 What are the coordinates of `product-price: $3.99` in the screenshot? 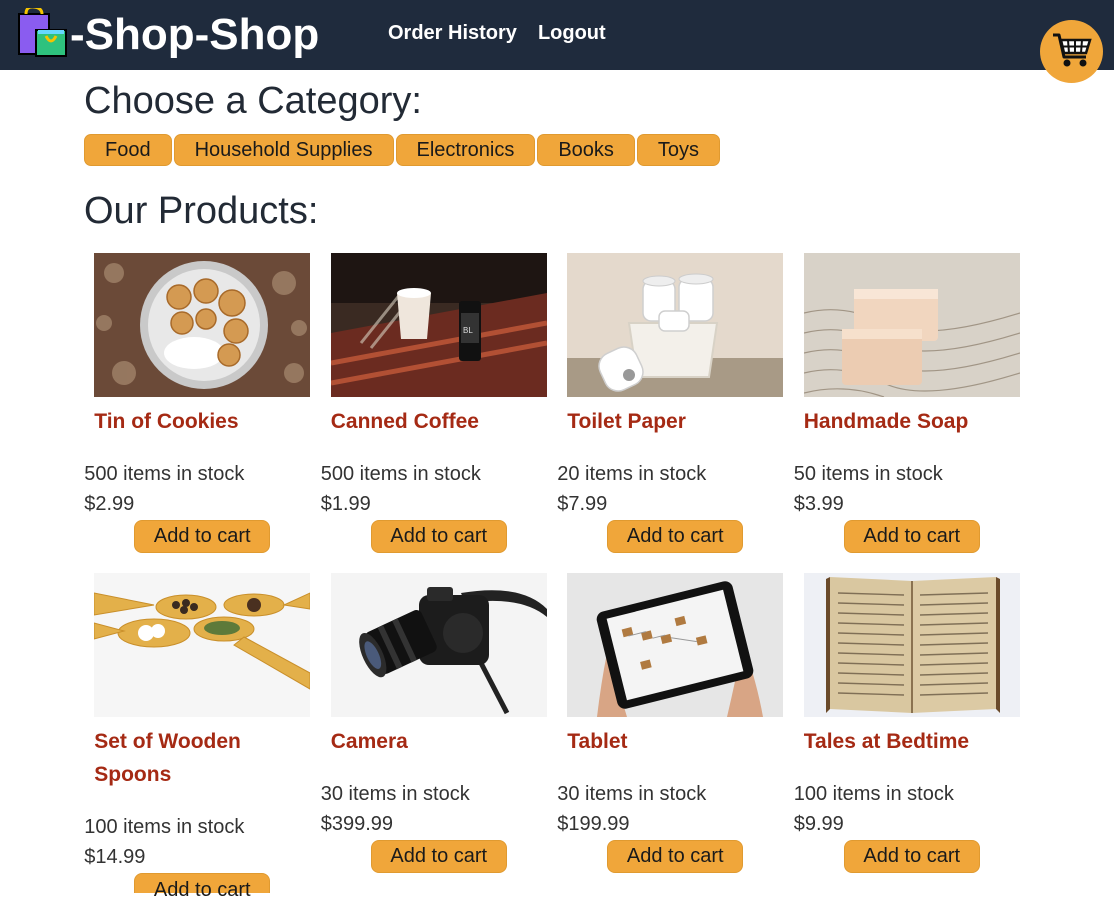 It's located at (818, 504).